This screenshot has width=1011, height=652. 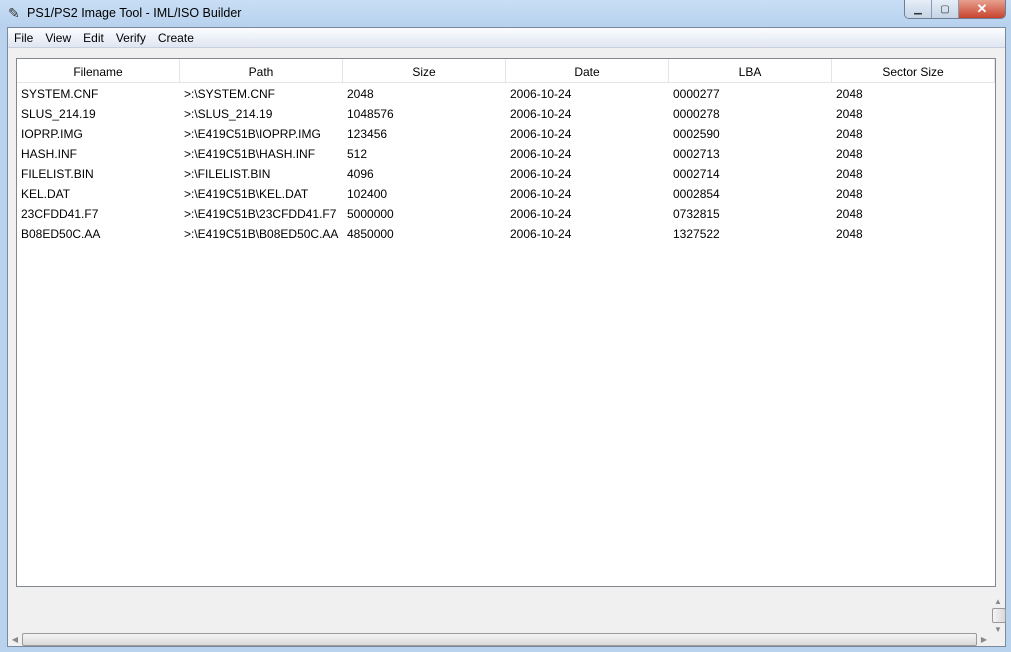 What do you see at coordinates (424, 70) in the screenshot?
I see `column-header-size: Size` at bounding box center [424, 70].